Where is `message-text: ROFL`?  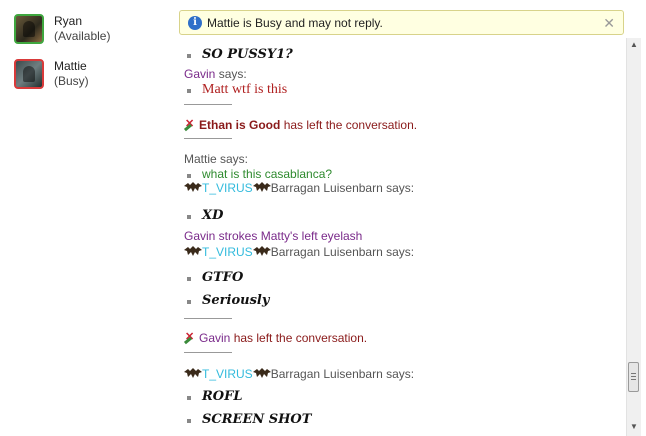 message-text: ROFL is located at coordinates (213, 396).